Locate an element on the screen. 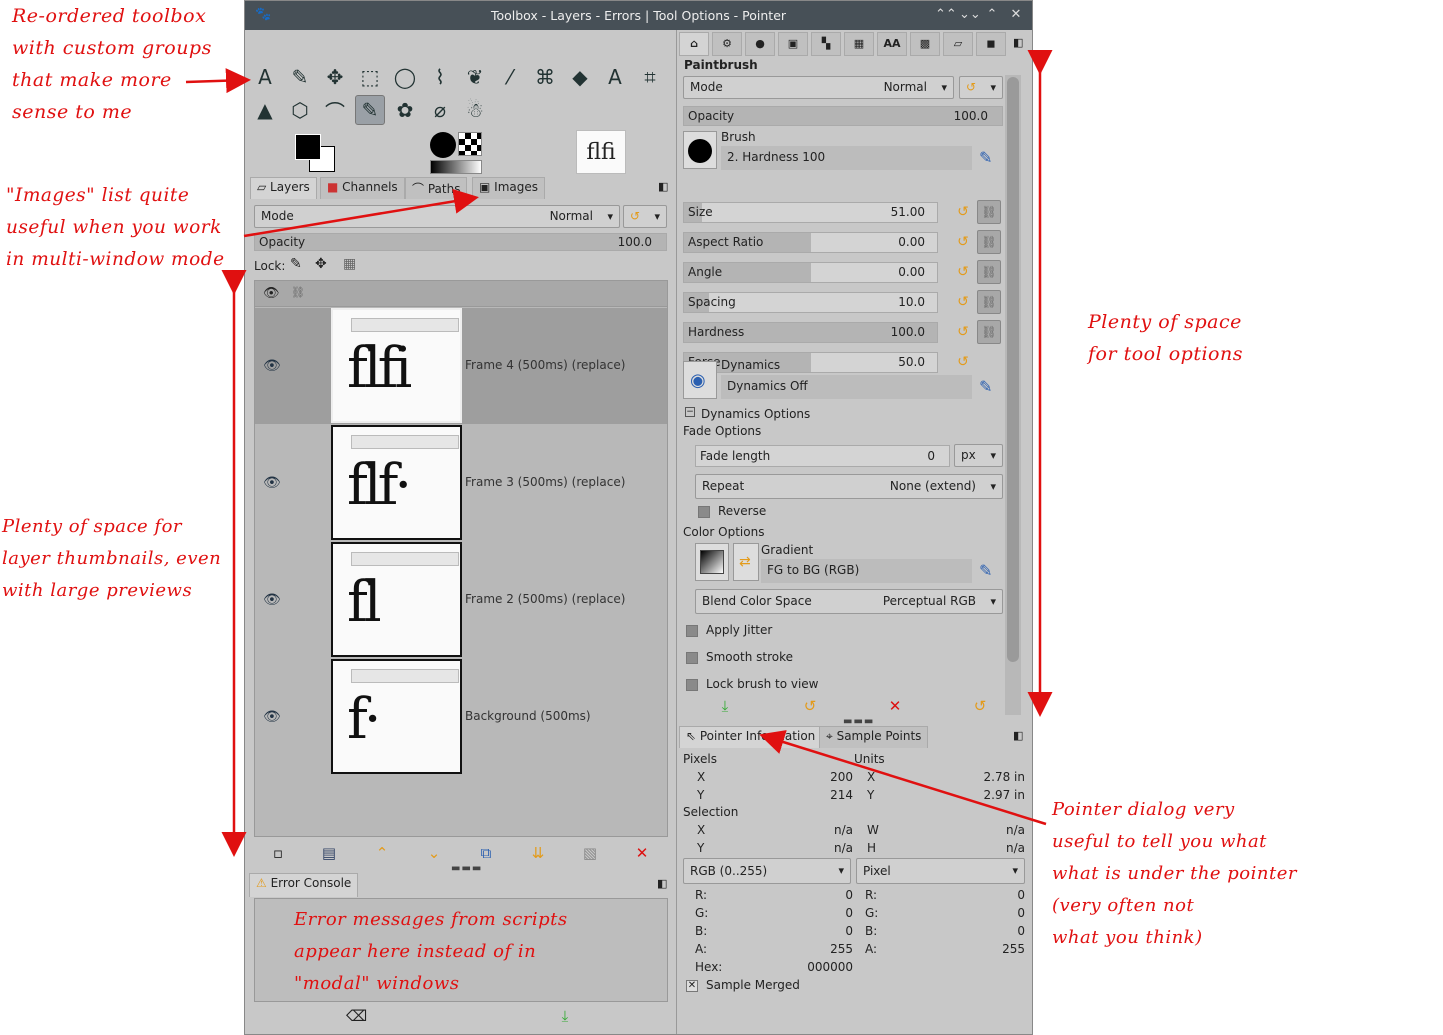 The width and height of the screenshot is (1443, 1035). lower-layer-icon: ⌄ is located at coordinates (434, 854).